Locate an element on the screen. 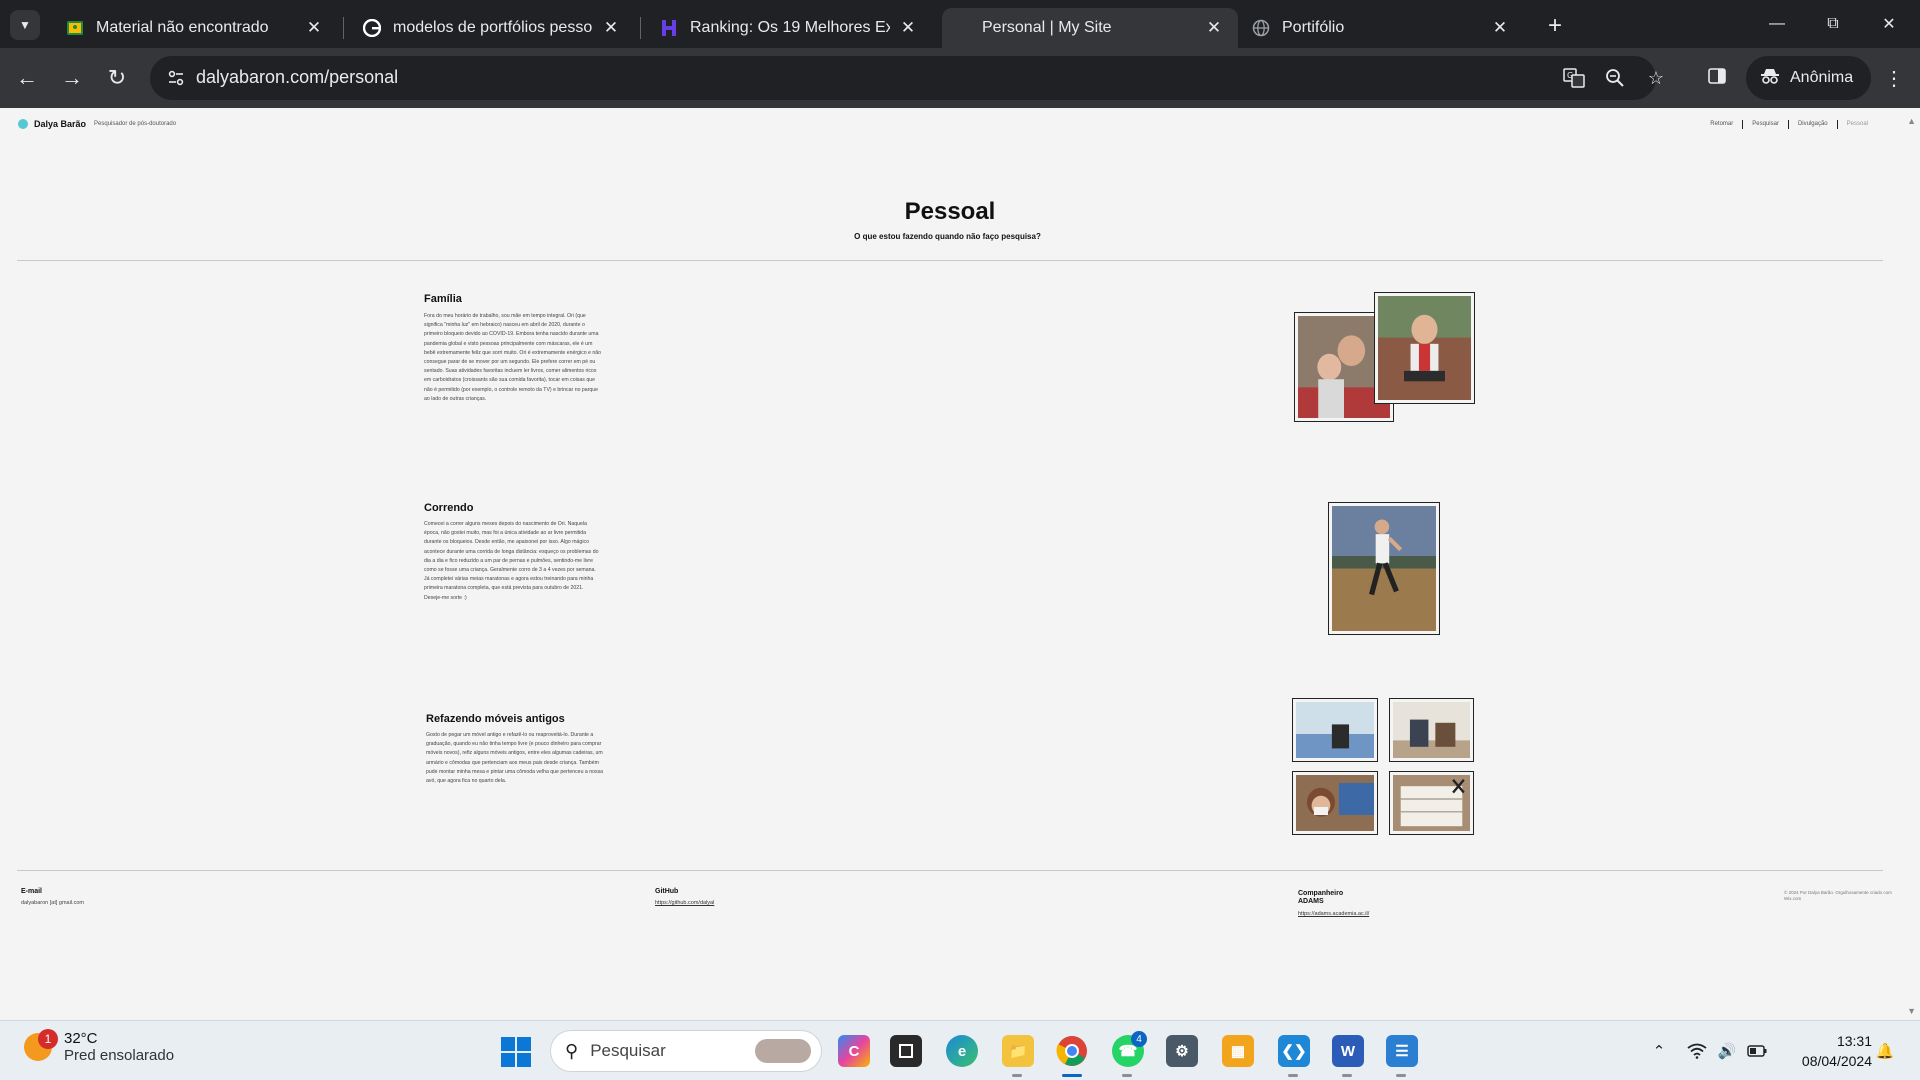 Image resolution: width=1920 pixels, height=1080 pixels. classroom-icon is located at coordinates (75, 28).